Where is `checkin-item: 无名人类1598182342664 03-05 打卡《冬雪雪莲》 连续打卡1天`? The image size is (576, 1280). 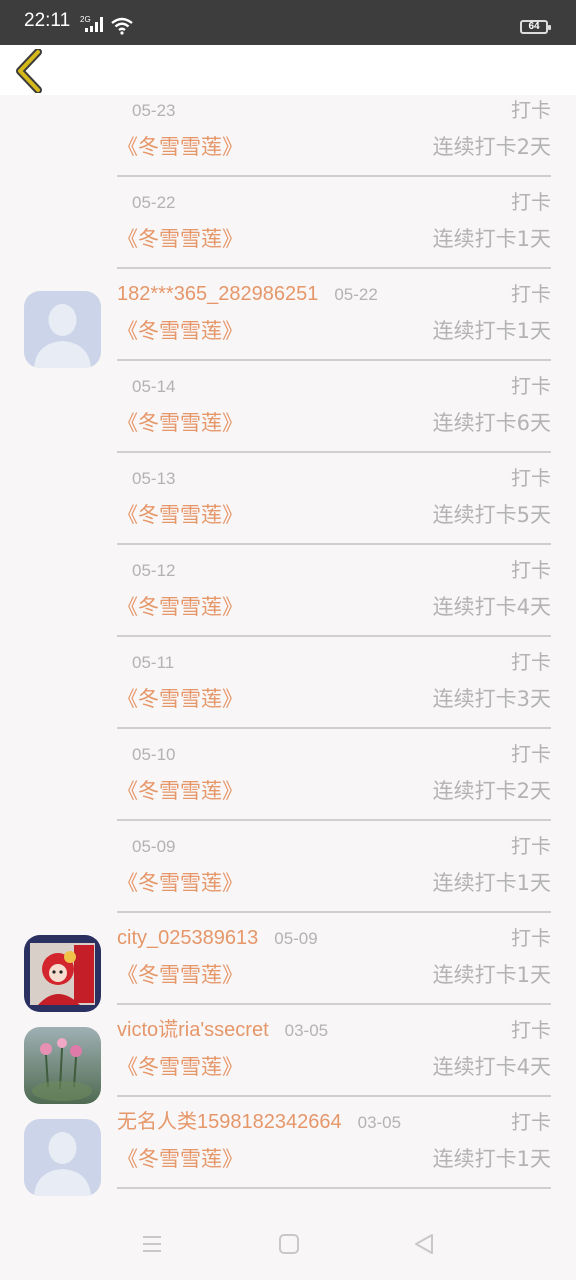 checkin-item: 无名人类1598182342664 03-05 打卡《冬雪雪莲》 连续打卡1天 is located at coordinates (288, 1153).